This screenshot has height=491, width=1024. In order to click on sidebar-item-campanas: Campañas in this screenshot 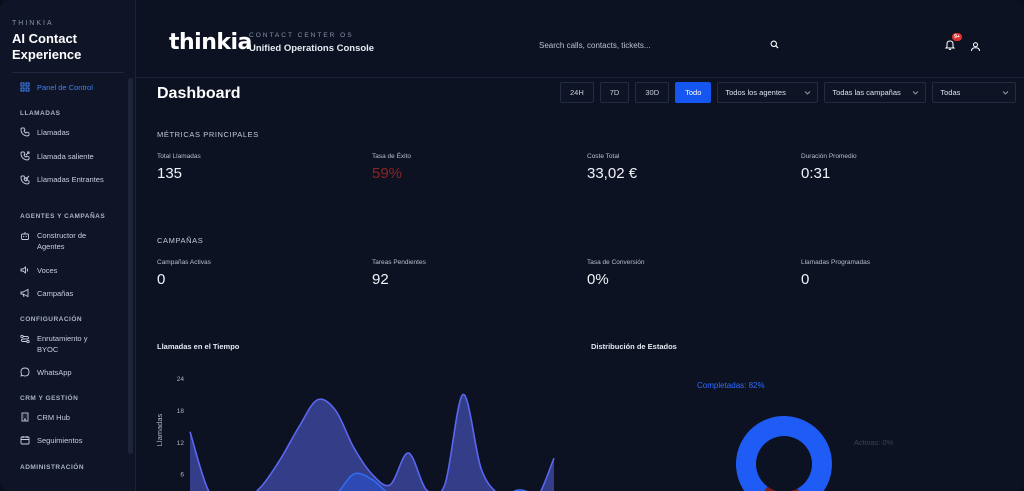, I will do `click(46, 293)`.